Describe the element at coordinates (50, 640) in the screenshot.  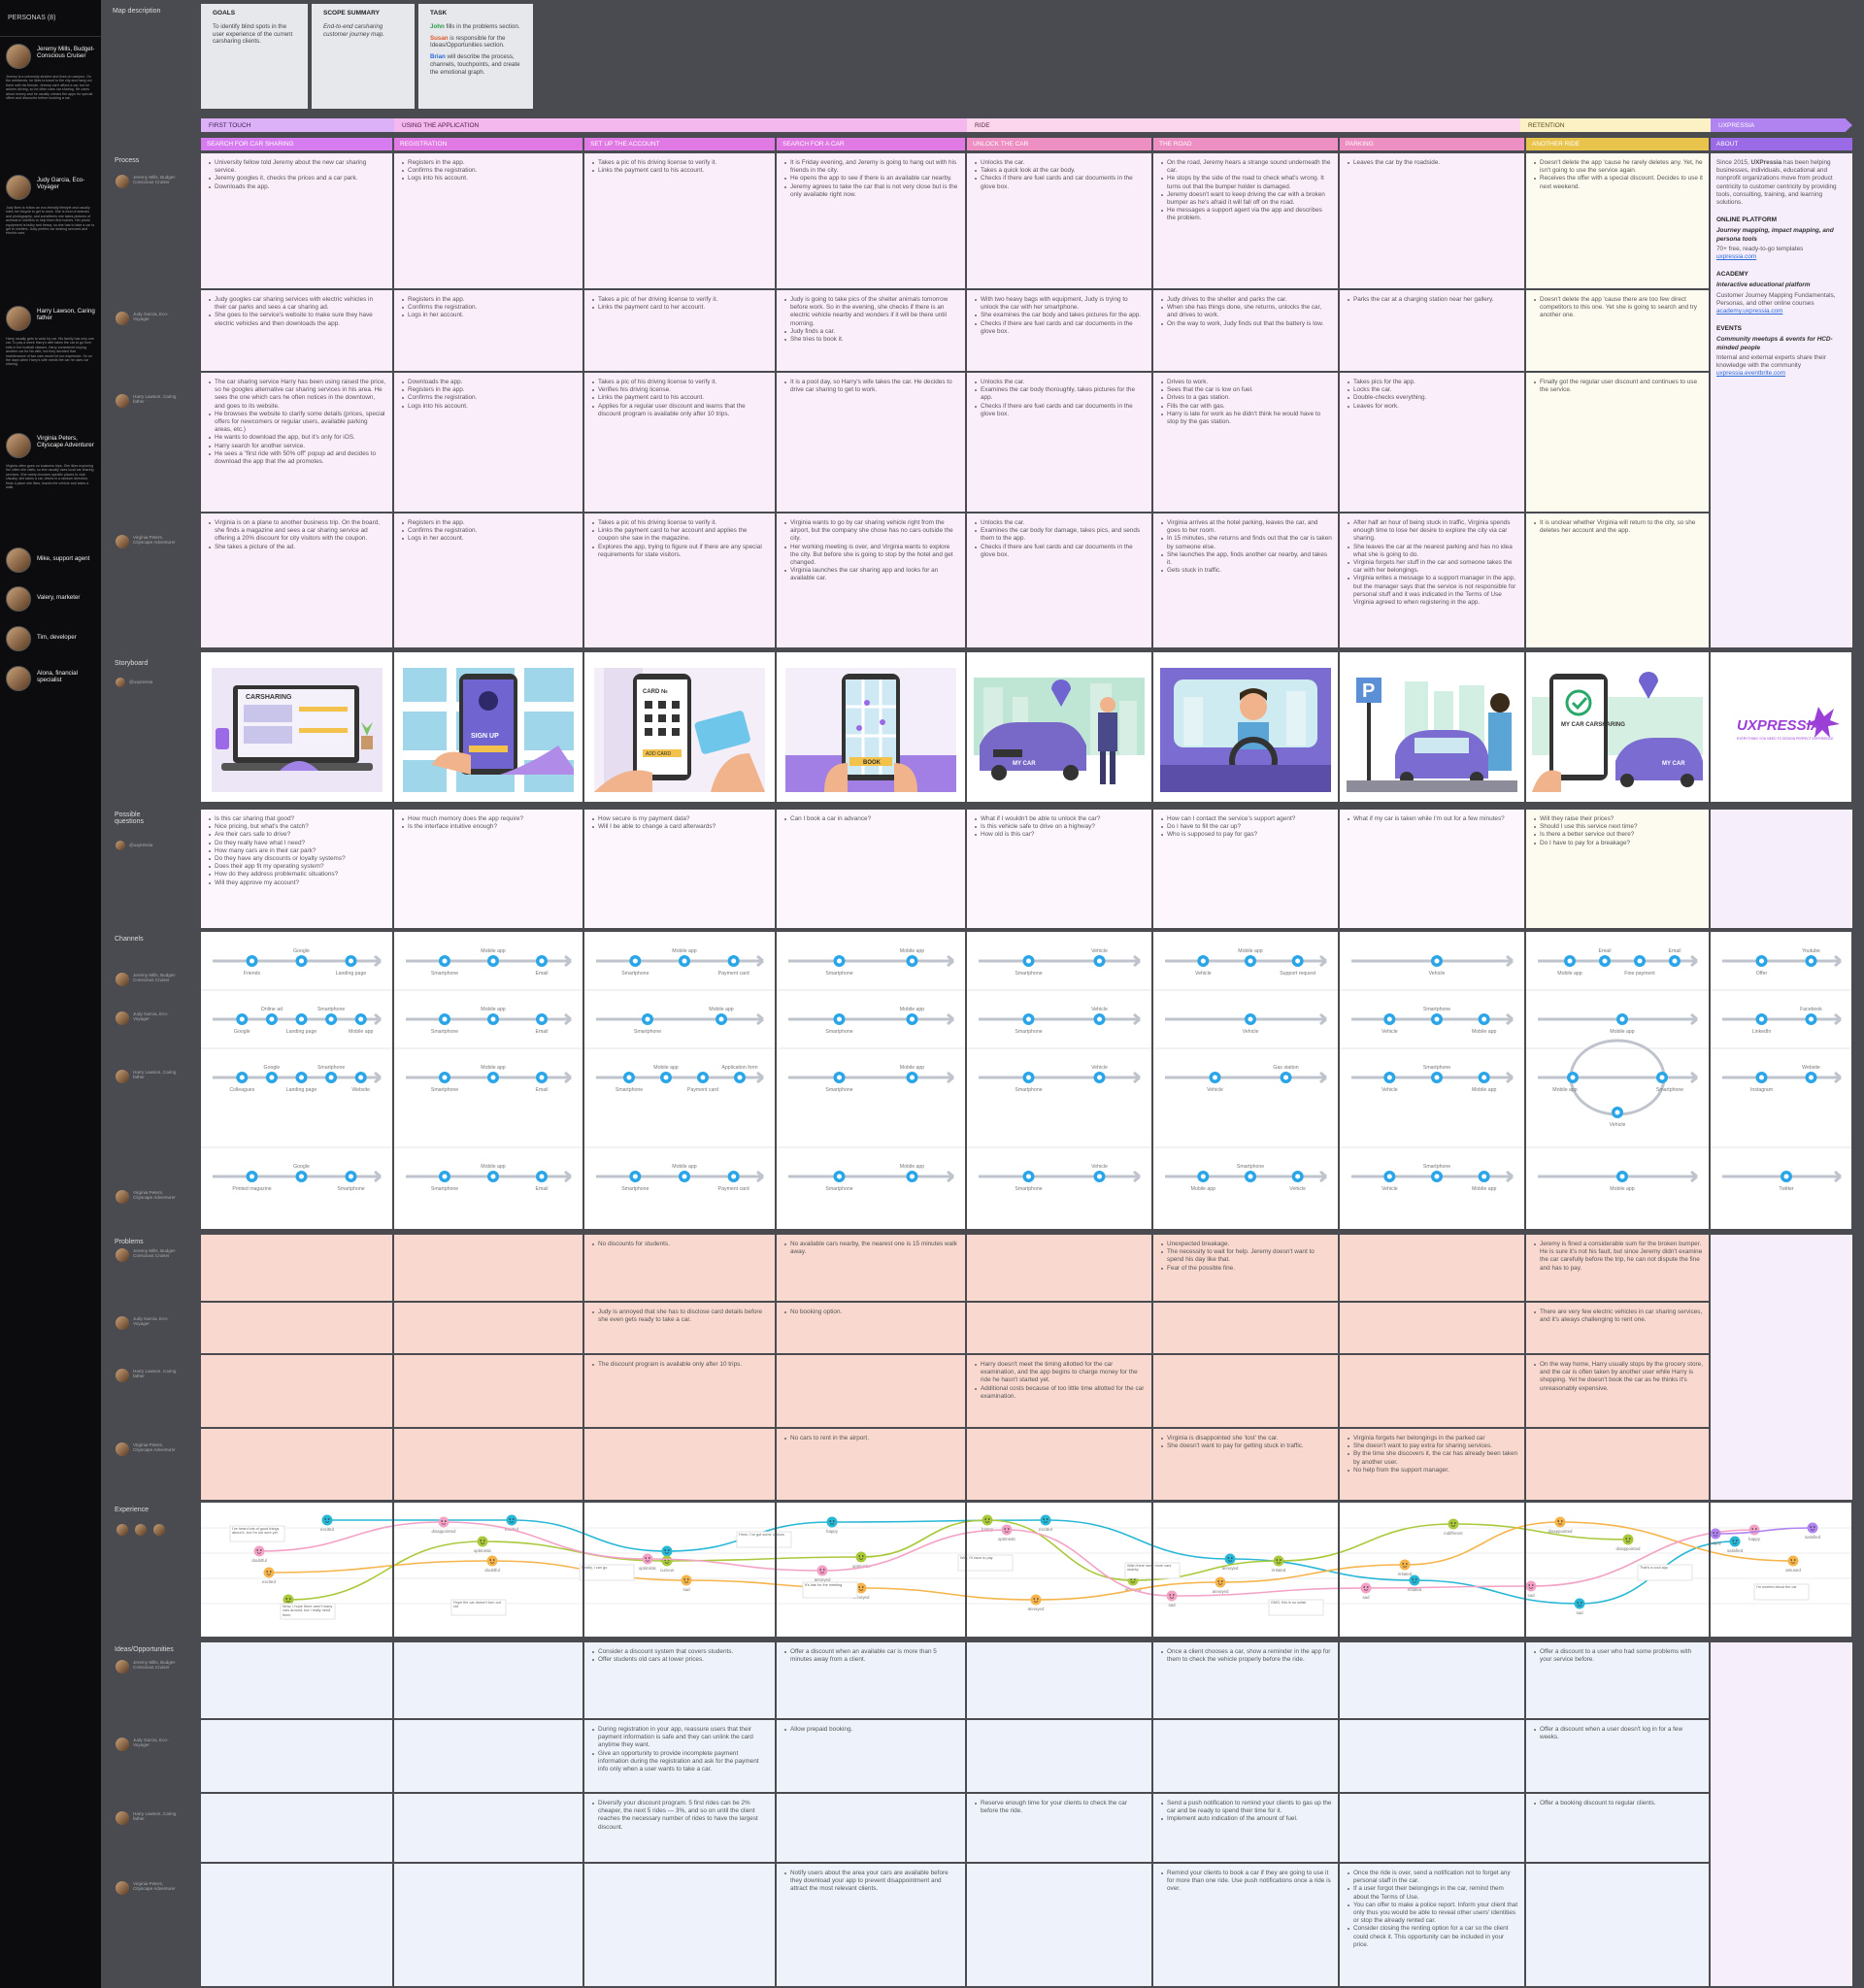
I see `persona-card-tim: Tim, developer` at that location.